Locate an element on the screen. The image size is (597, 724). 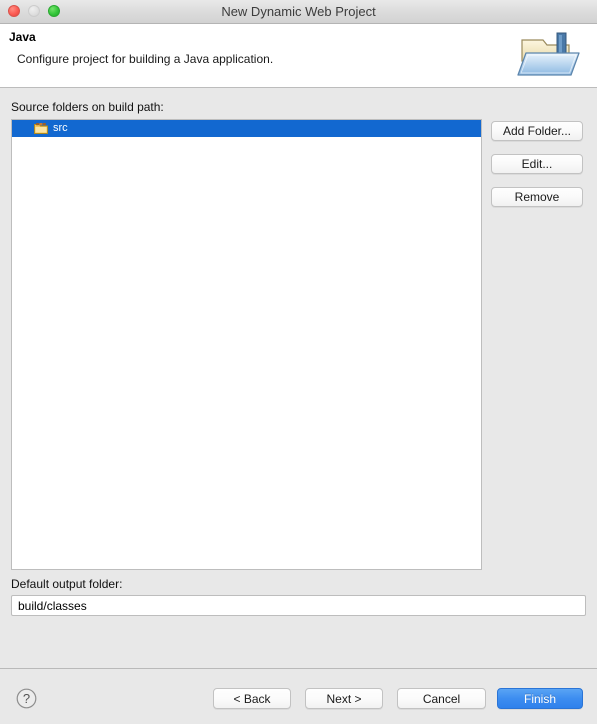
remove-button: Remove is located at coordinates (537, 197).